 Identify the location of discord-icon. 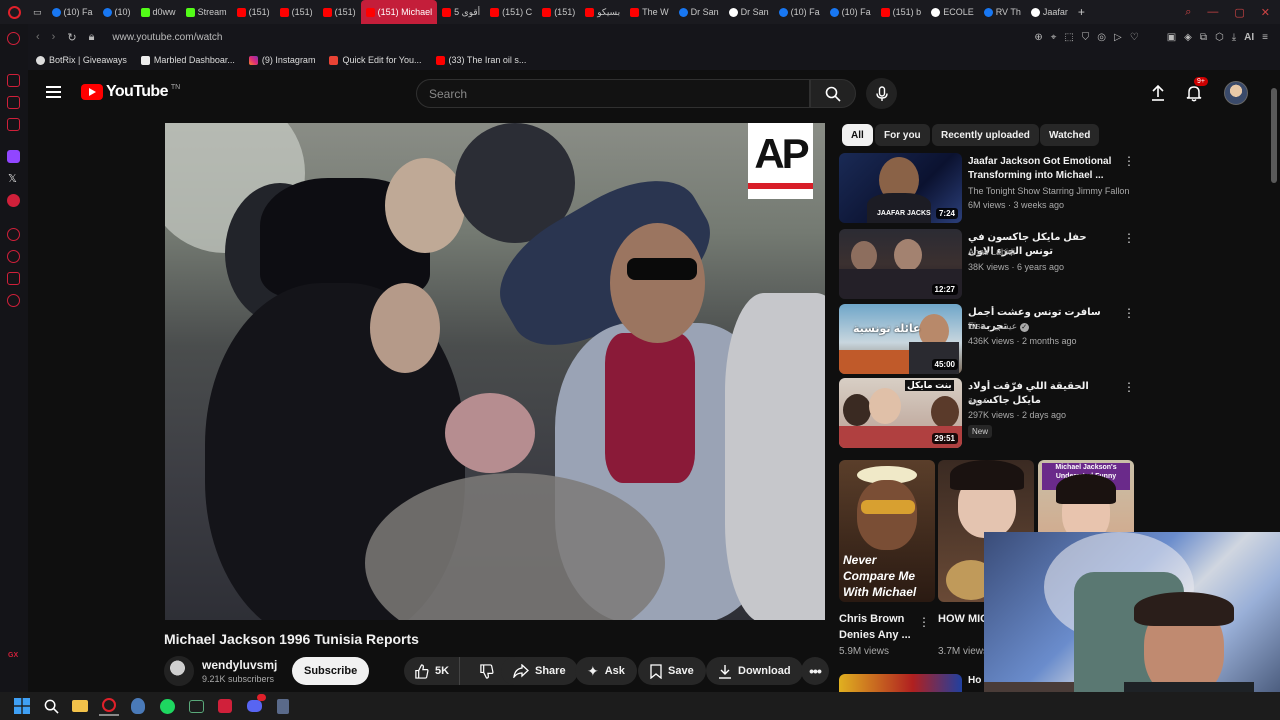
(255, 705).